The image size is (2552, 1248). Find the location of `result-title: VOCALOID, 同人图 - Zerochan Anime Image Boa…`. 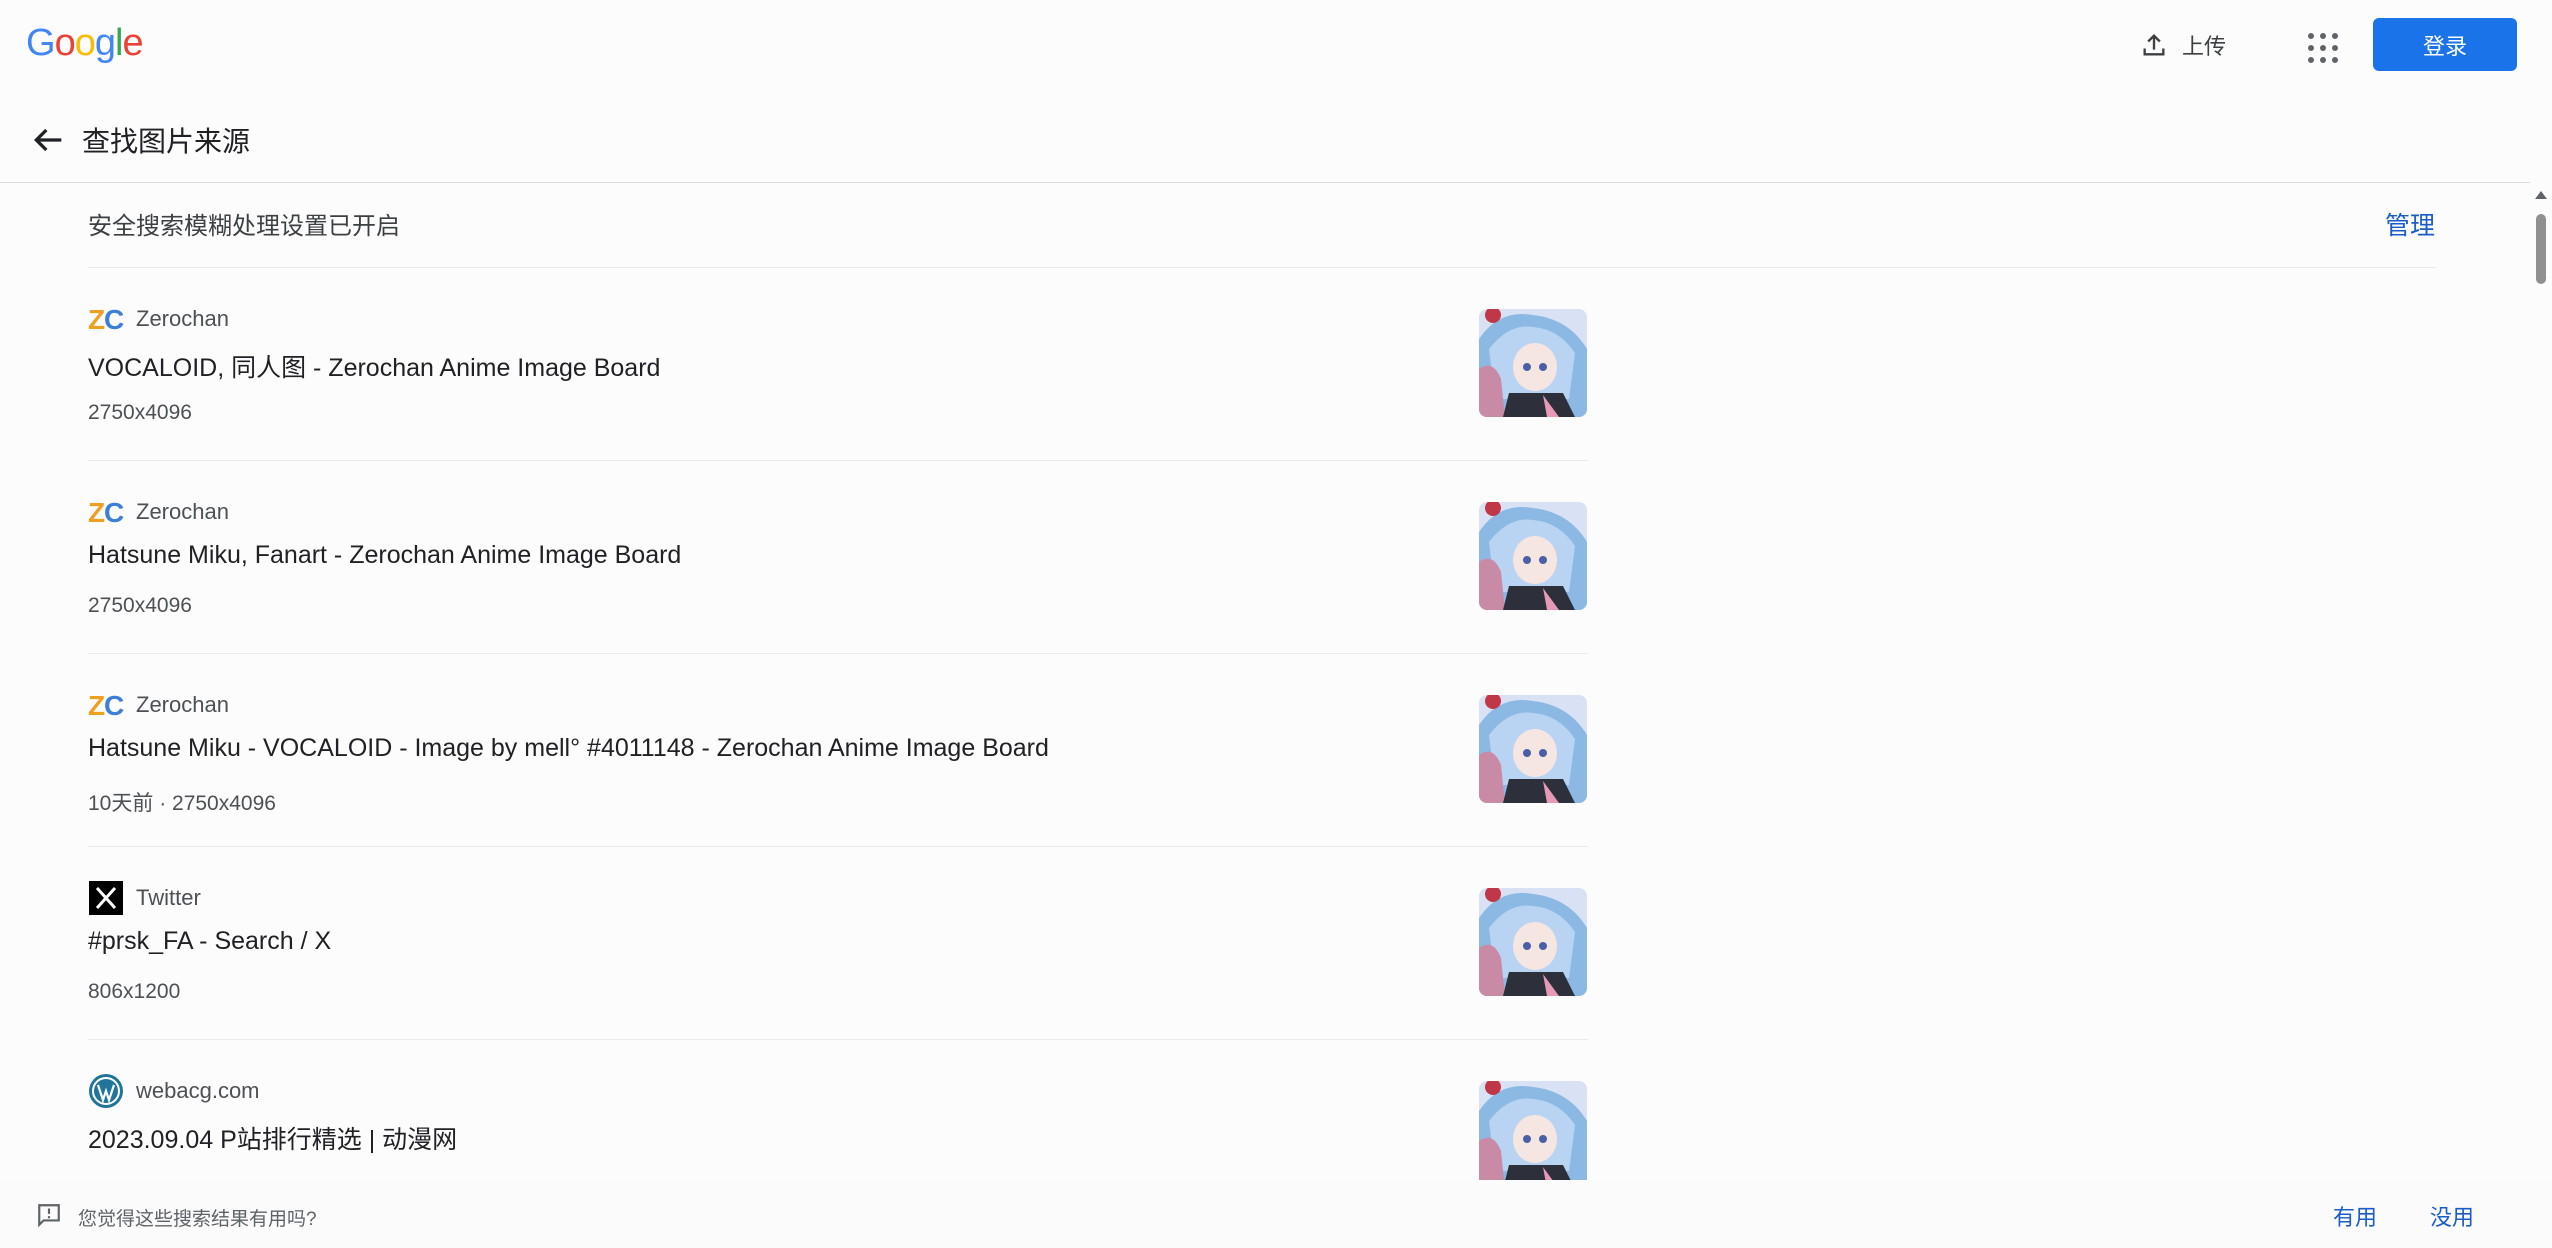

result-title: VOCALOID, 同人图 - Zerochan Anime Image Boa… is located at coordinates (374, 366).